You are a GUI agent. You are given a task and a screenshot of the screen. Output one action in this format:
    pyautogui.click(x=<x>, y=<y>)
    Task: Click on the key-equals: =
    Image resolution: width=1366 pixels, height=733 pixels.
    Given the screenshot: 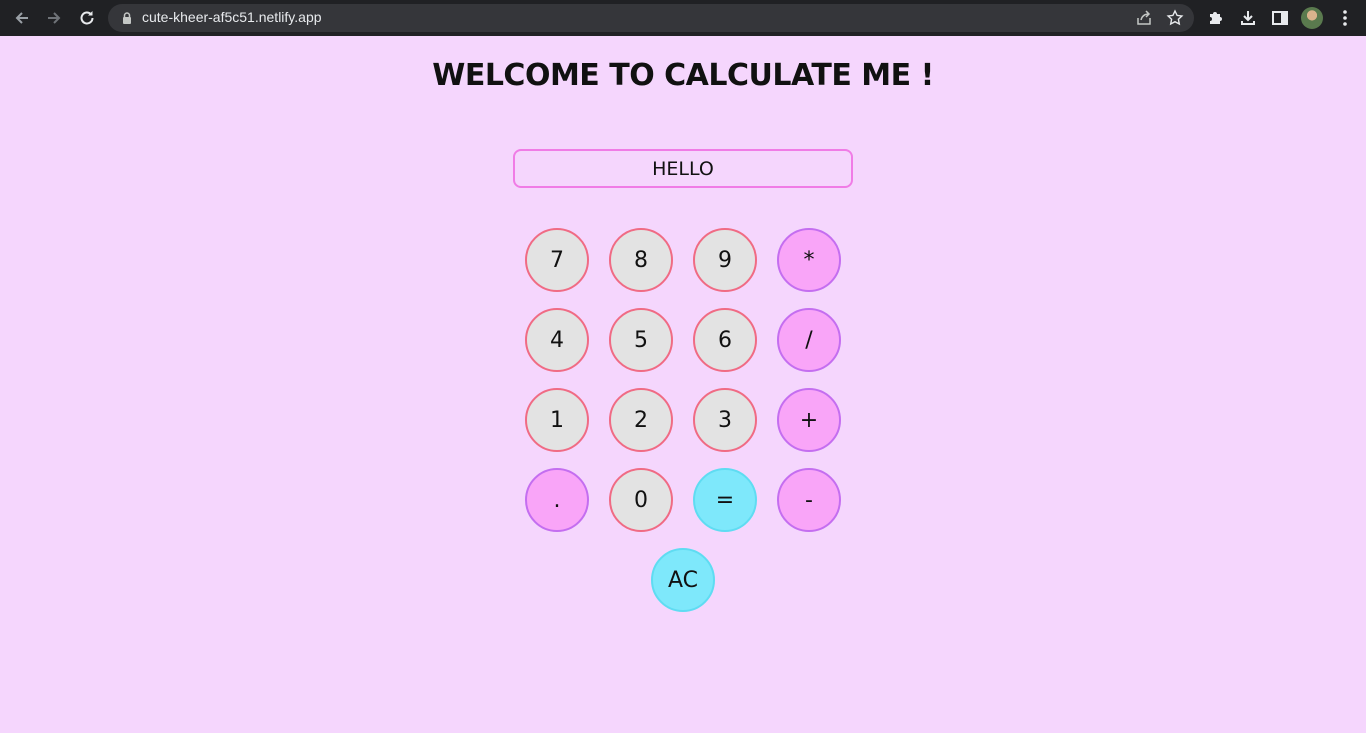 What is the action you would take?
    pyautogui.click(x=725, y=500)
    